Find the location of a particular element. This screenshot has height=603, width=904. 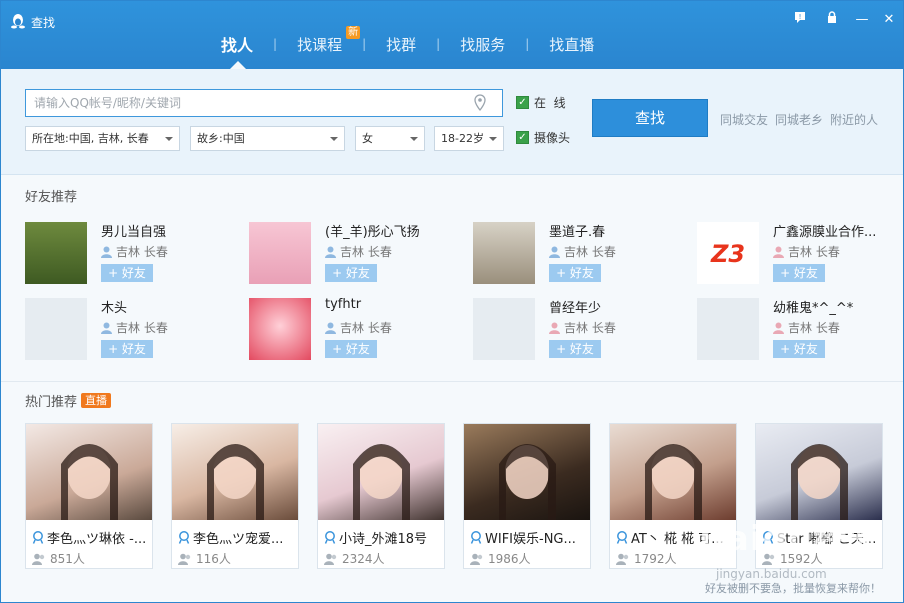

select-value: 18-22岁 is located at coordinates (462, 138).